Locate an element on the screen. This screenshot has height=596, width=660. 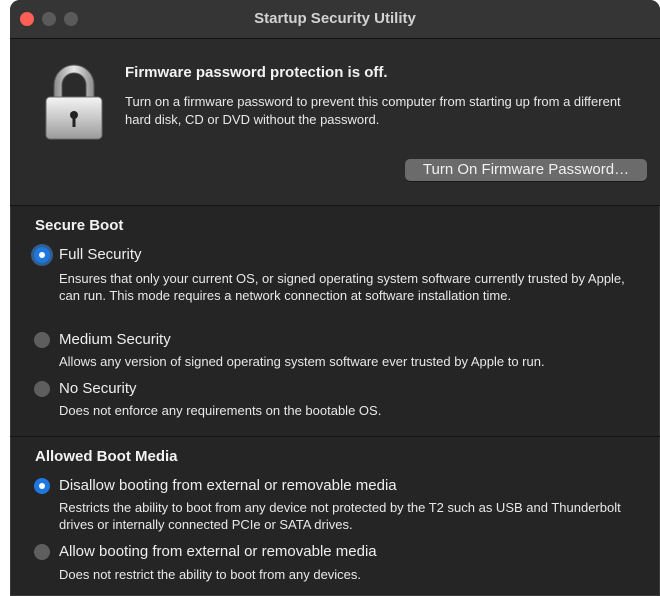
medium-security-label: Medium Security is located at coordinates (115, 339).